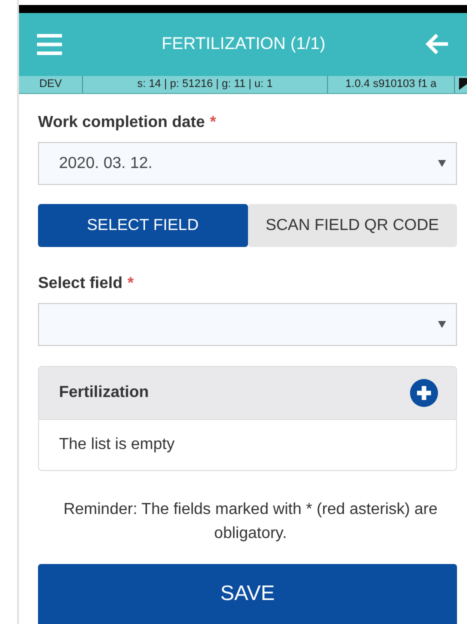 The height and width of the screenshot is (624, 467). Describe the element at coordinates (391, 84) in the screenshot. I see `version-text: 1.0.4 s910103 f1 a` at that location.